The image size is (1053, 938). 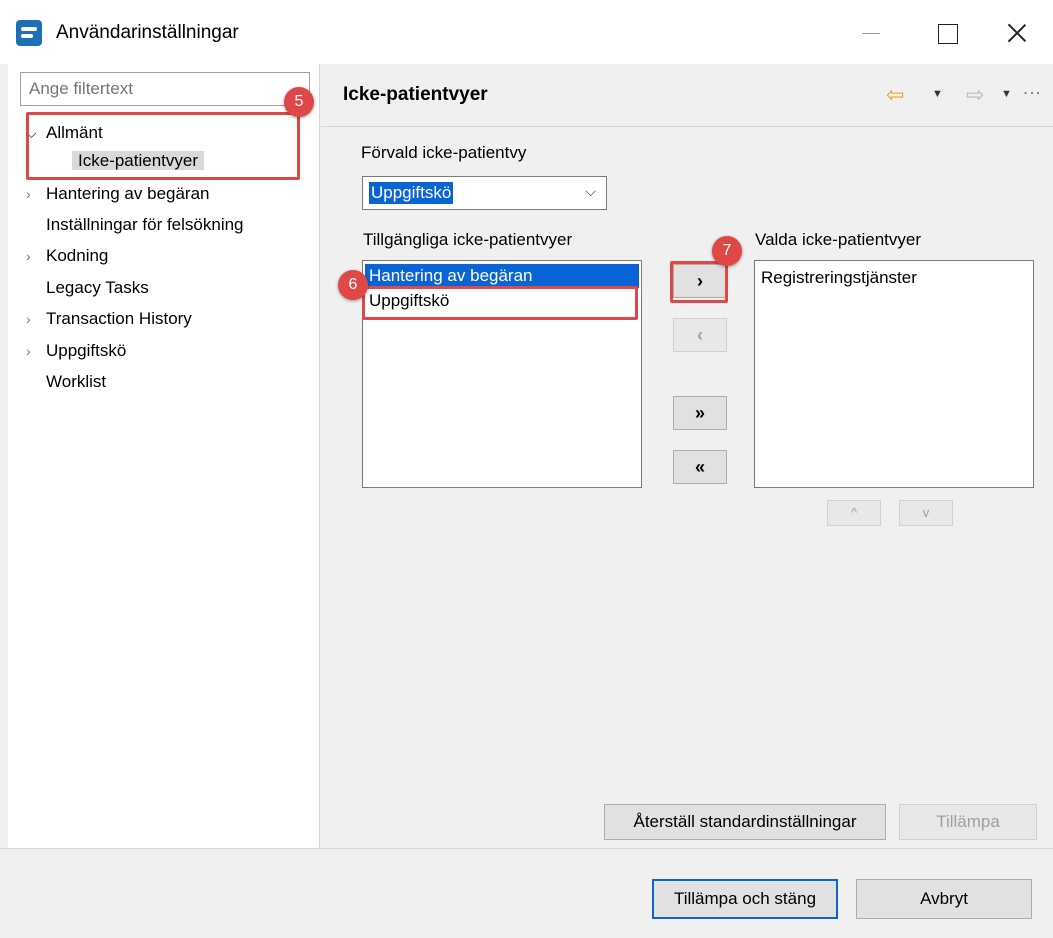 I want to click on tree-item-label: Inställningar för felsökning, so click(x=145, y=224).